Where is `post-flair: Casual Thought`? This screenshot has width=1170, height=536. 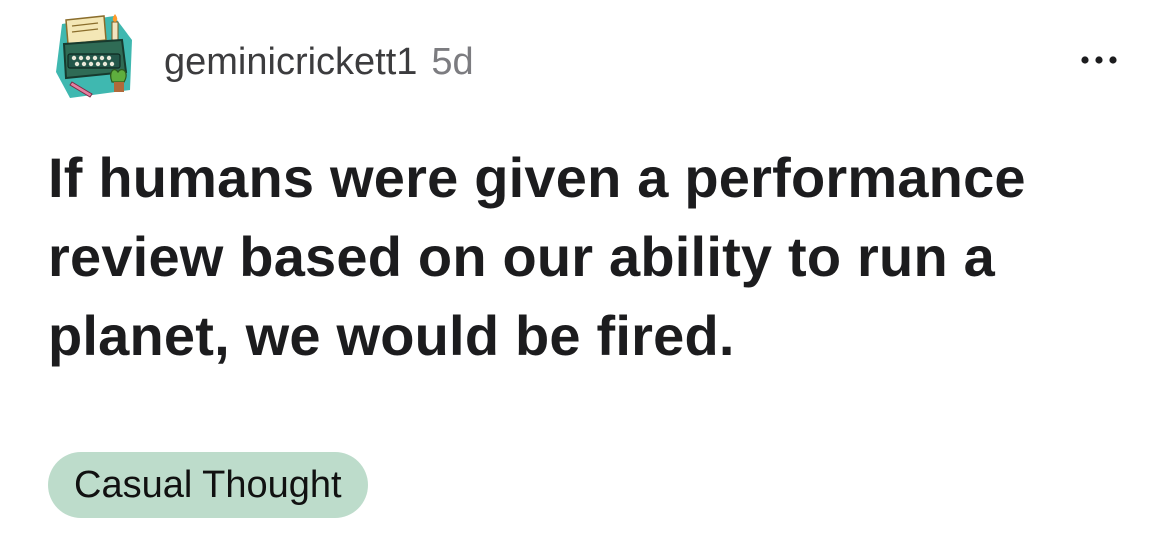
post-flair: Casual Thought is located at coordinates (208, 485).